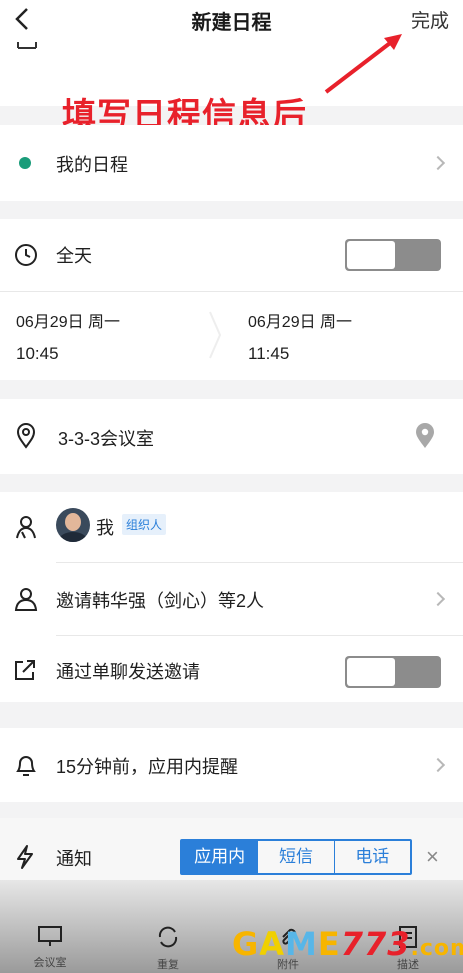 The image size is (463, 973). I want to click on organizer-tag: 组织人, so click(144, 524).